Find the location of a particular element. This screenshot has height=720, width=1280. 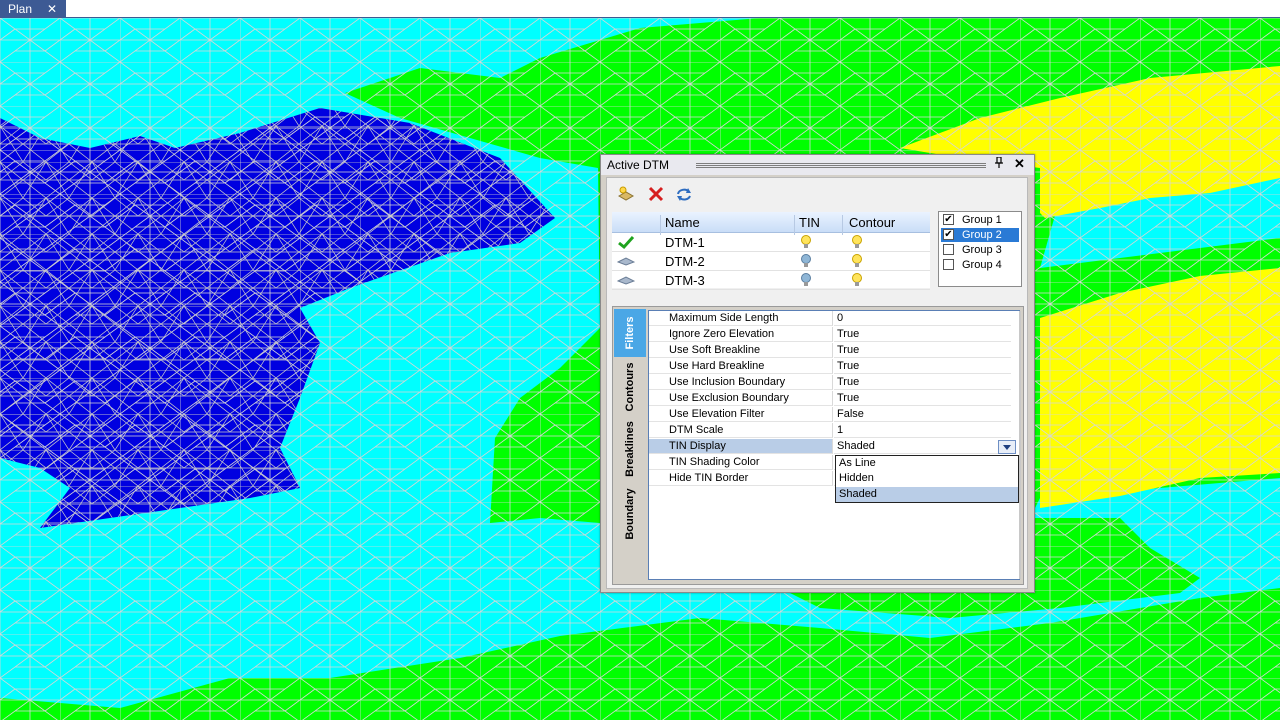

dtm-name: DTM-1 is located at coordinates (685, 242).